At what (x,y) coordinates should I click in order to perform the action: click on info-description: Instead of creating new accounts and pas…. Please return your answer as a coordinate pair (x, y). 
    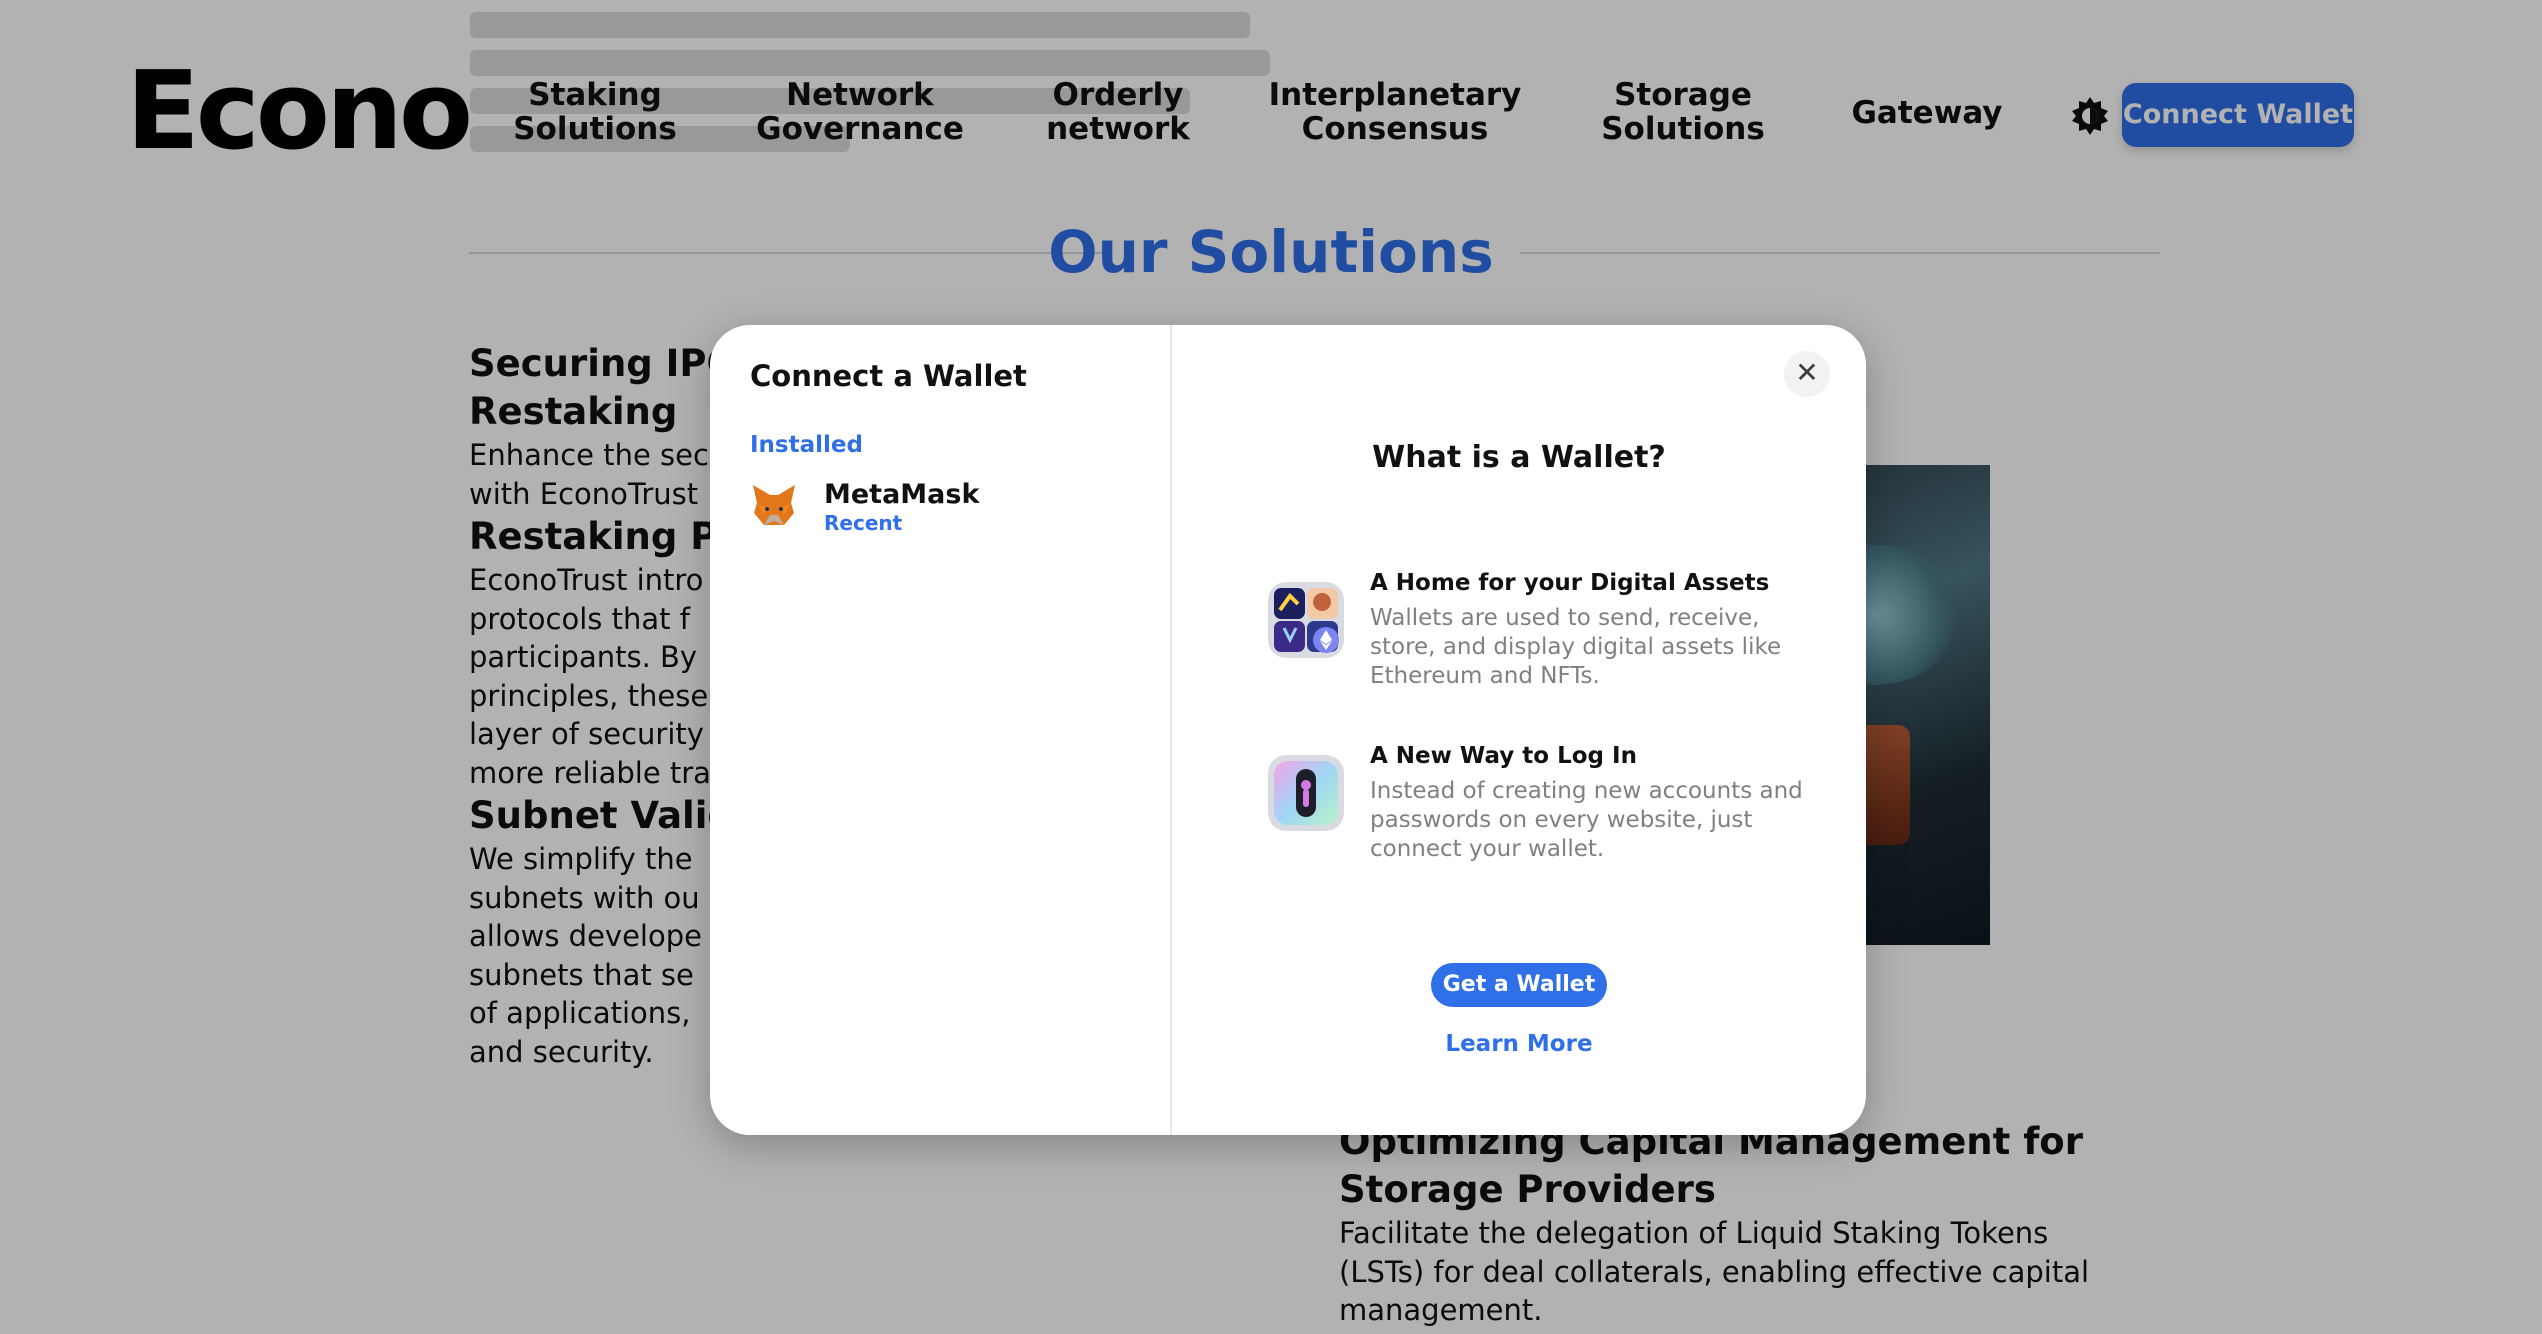
    Looking at the image, I should click on (1586, 820).